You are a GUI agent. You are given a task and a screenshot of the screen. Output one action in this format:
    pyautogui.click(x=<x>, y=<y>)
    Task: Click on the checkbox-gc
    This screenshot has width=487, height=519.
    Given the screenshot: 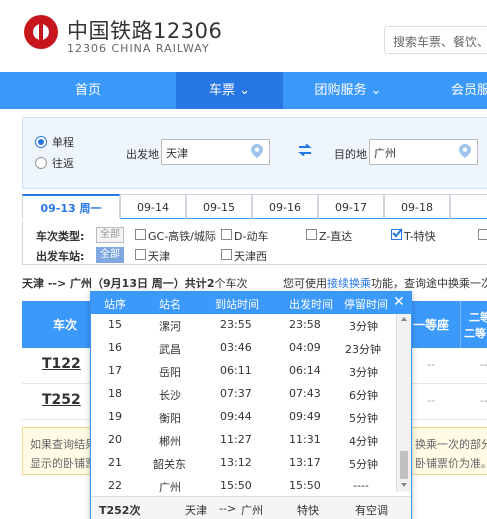 What is the action you would take?
    pyautogui.click(x=140, y=234)
    